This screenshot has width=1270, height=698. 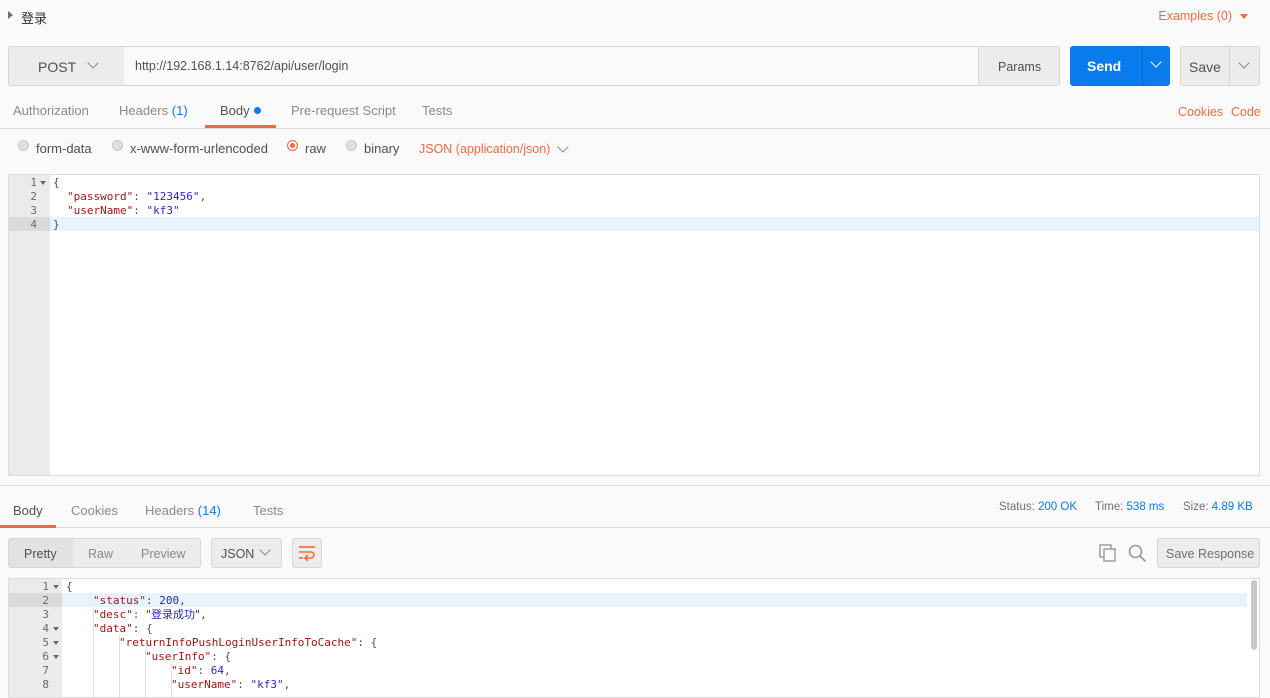 I want to click on raw-button: Raw, so click(x=100, y=554).